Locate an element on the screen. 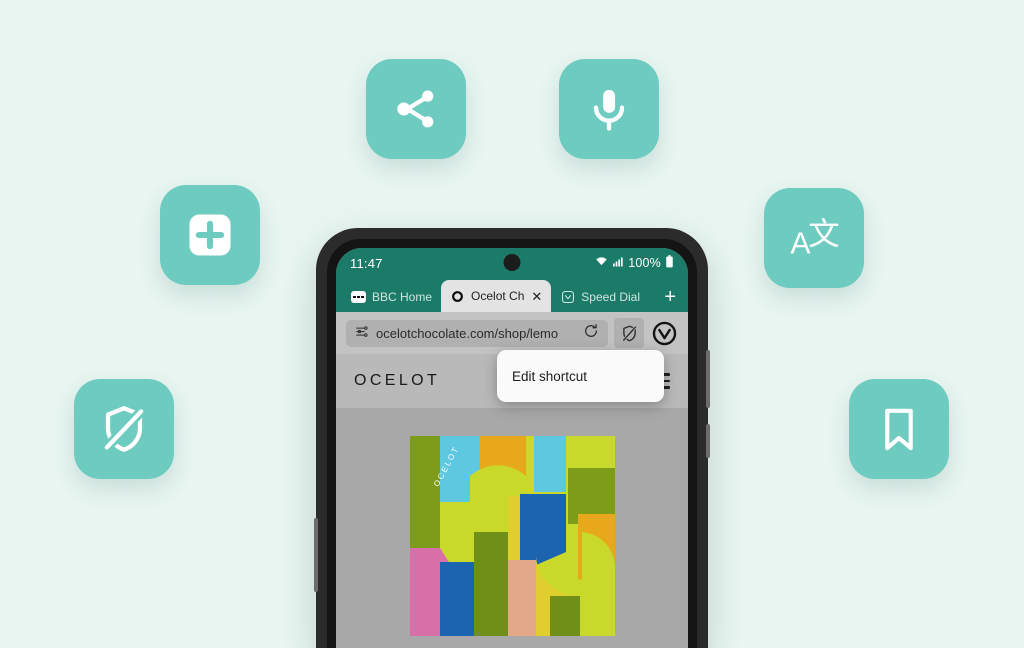  new-tab-icon is located at coordinates (210, 235).